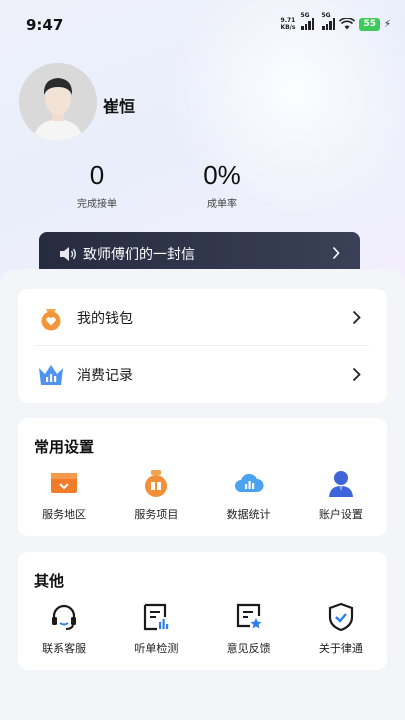  Describe the element at coordinates (156, 483) in the screenshot. I see `gift-bag-icon` at that location.